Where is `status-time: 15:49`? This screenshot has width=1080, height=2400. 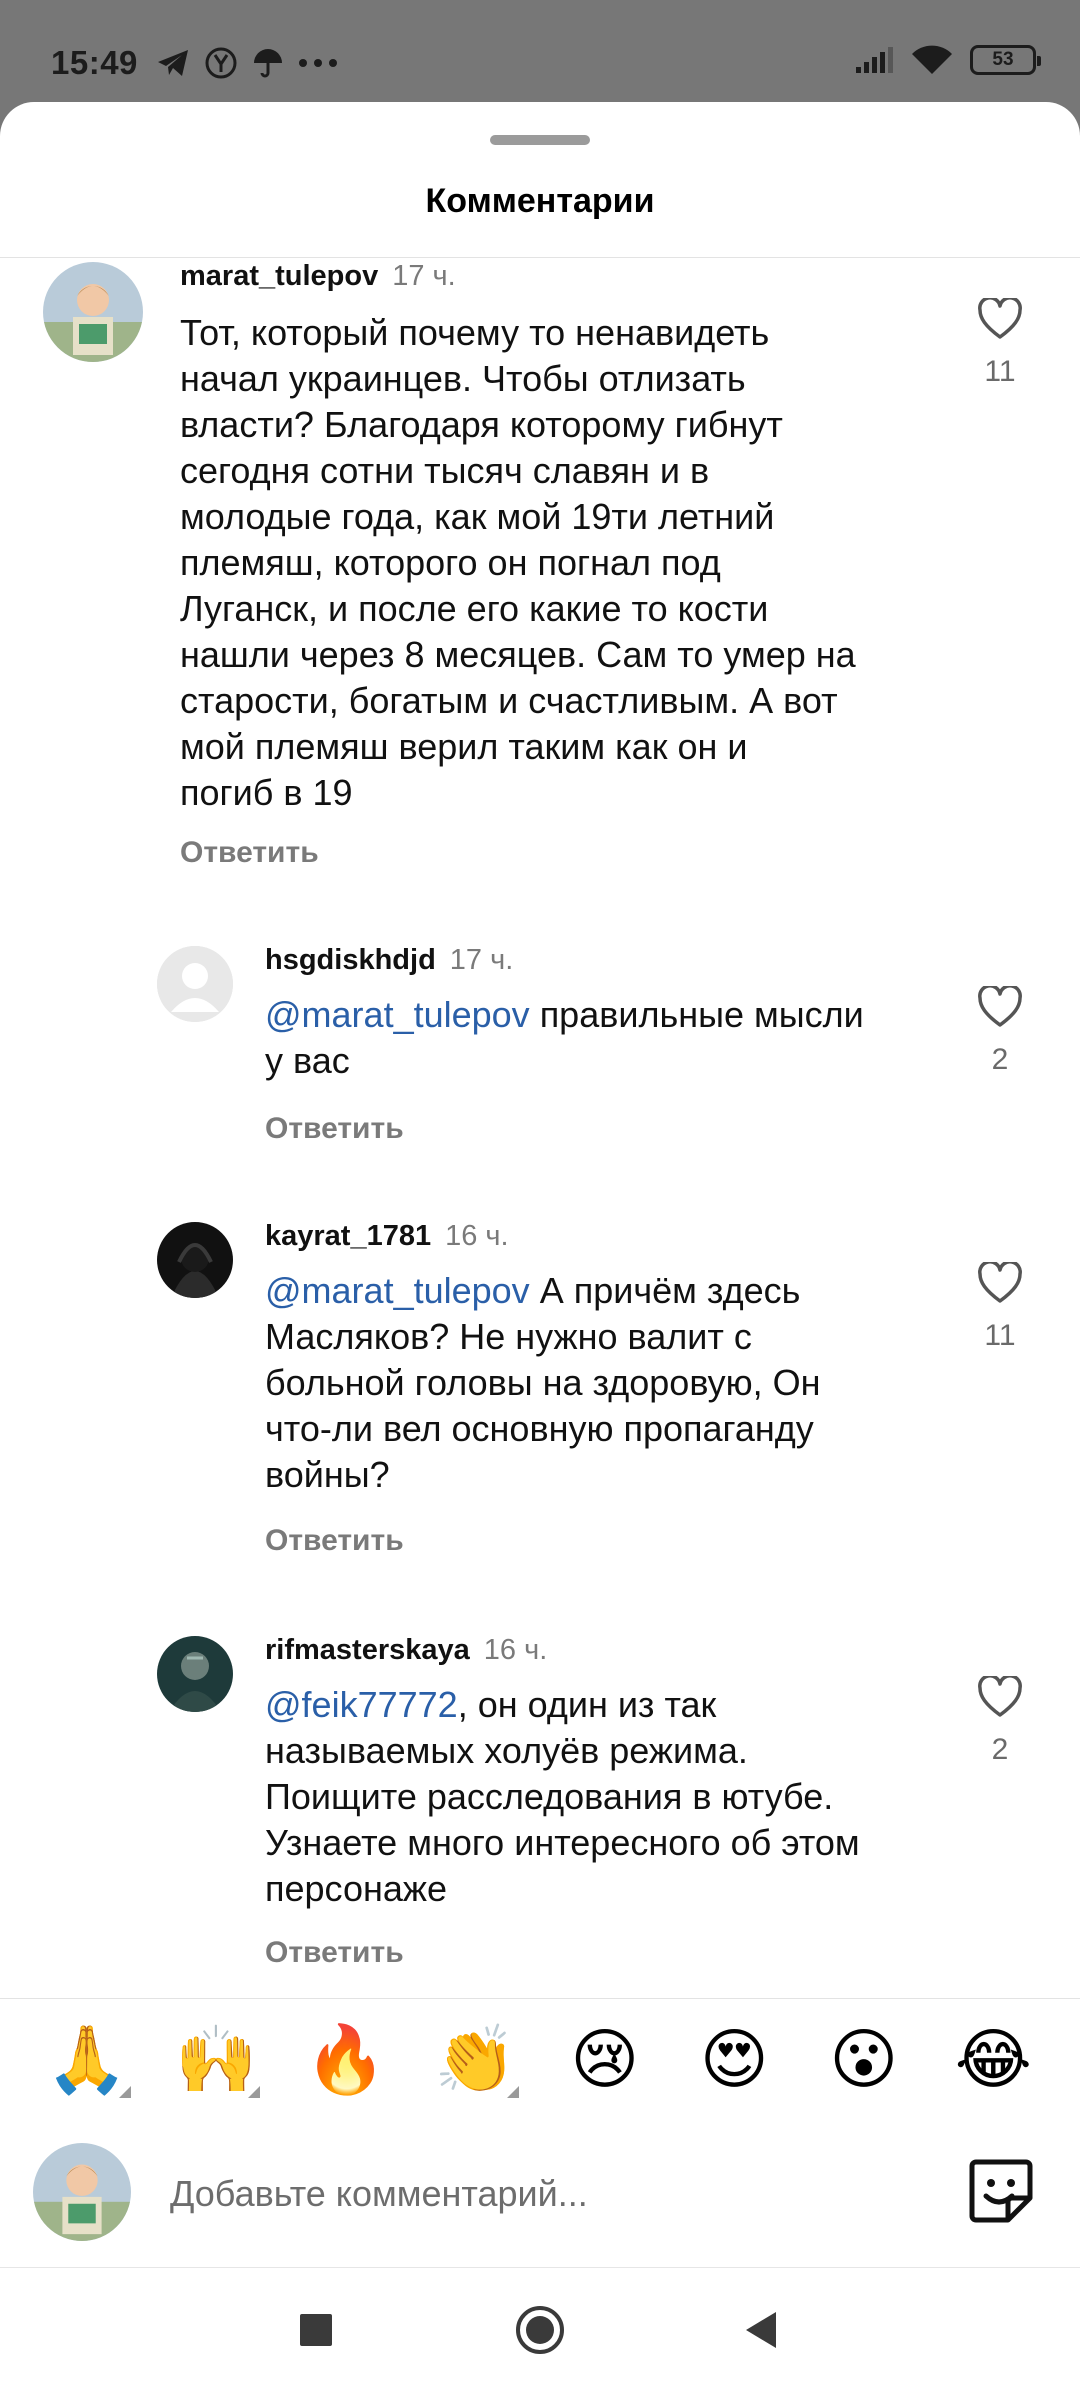 status-time: 15:49 is located at coordinates (94, 62).